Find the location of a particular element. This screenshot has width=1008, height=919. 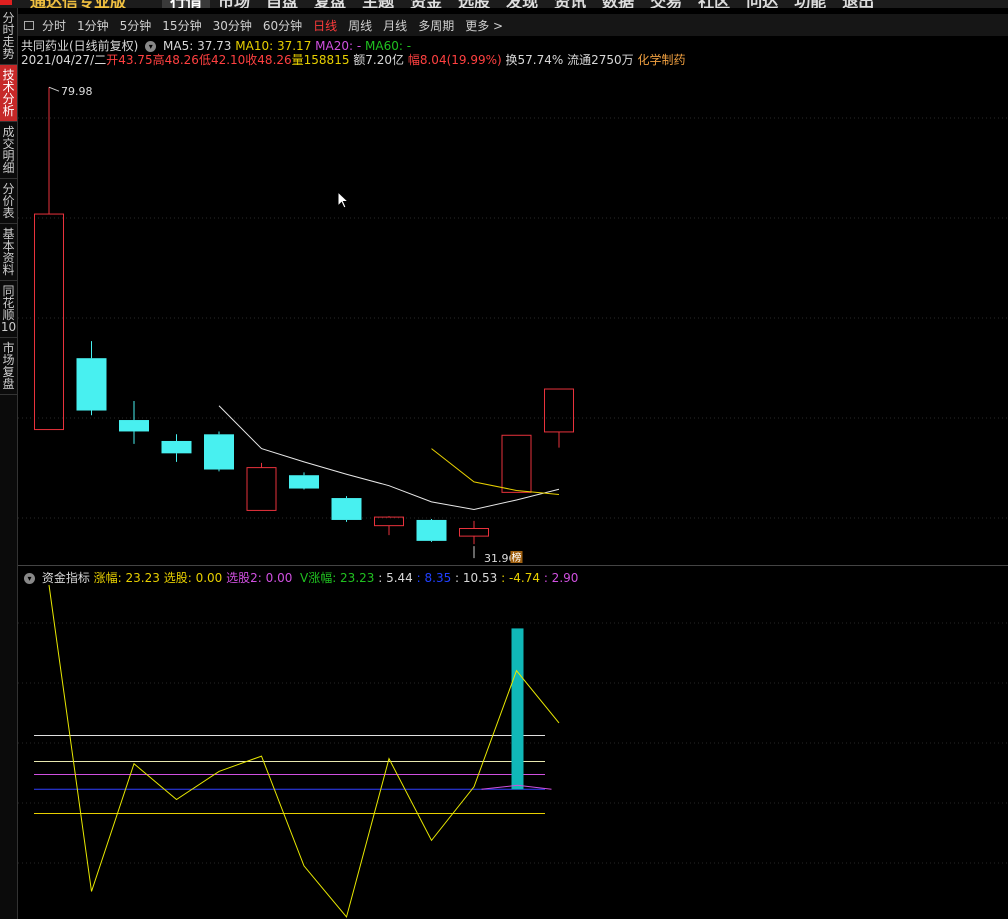

side-nav-item: 市场复盘 is located at coordinates (8, 366).